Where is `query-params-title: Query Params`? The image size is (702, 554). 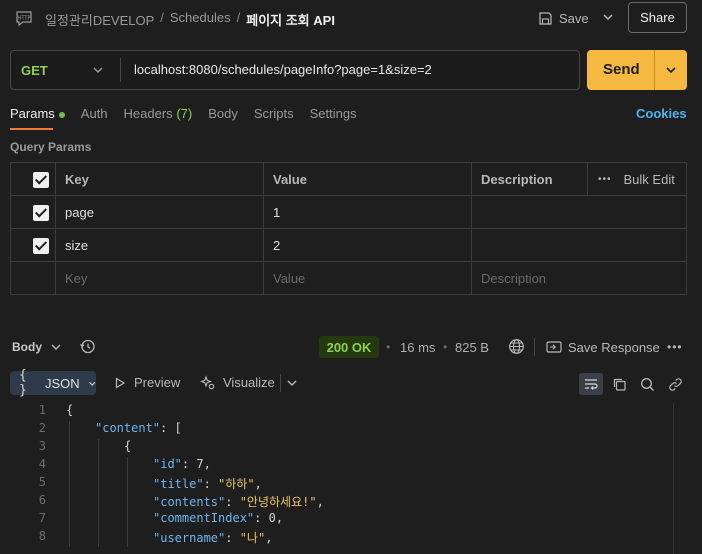
query-params-title: Query Params is located at coordinates (51, 147).